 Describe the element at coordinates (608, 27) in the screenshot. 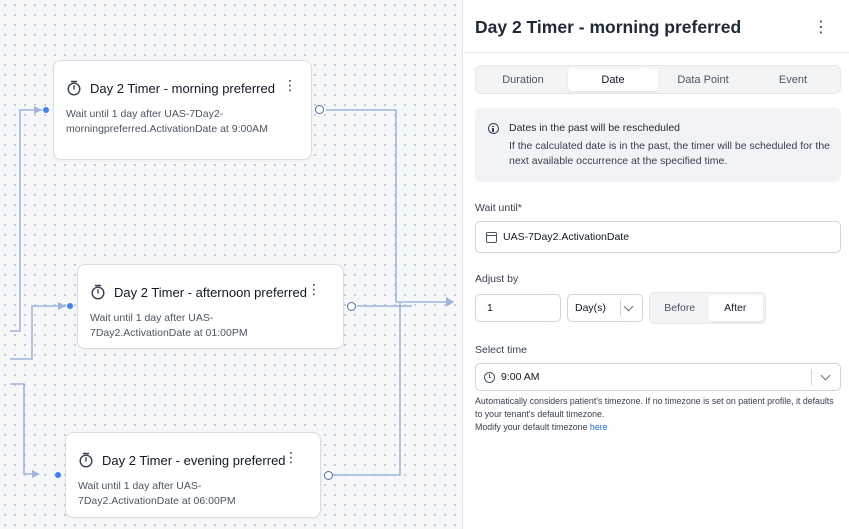

I see `panel-title: Day 2 Timer - morning preferred` at that location.